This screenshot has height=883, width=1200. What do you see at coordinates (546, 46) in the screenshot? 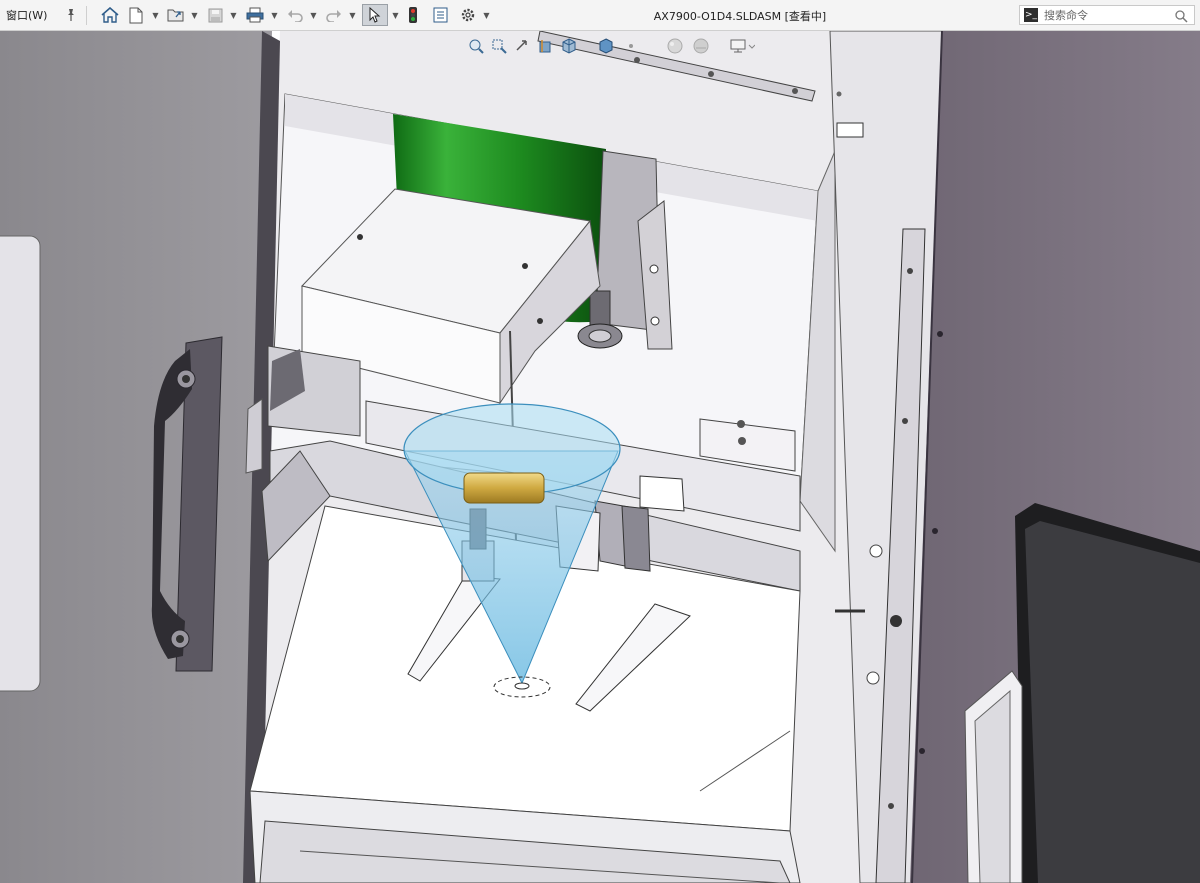
I see `section-view-icon` at bounding box center [546, 46].